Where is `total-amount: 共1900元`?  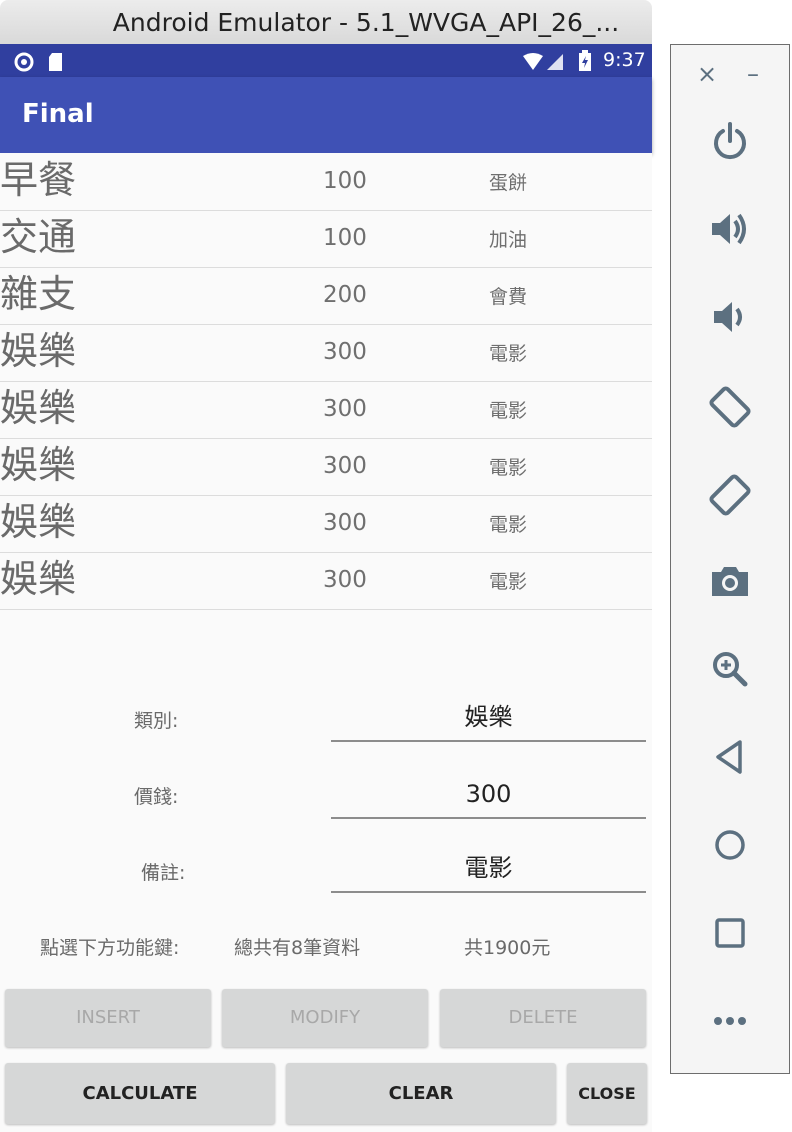
total-amount: 共1900元 is located at coordinates (507, 948).